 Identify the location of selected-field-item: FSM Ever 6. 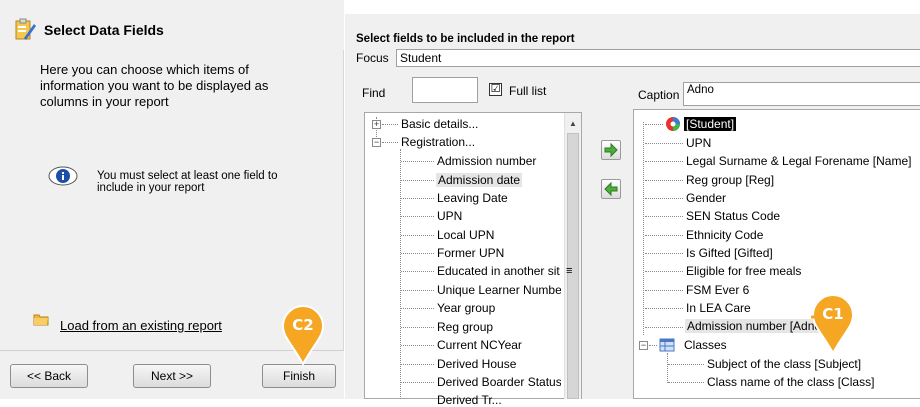
(717, 290).